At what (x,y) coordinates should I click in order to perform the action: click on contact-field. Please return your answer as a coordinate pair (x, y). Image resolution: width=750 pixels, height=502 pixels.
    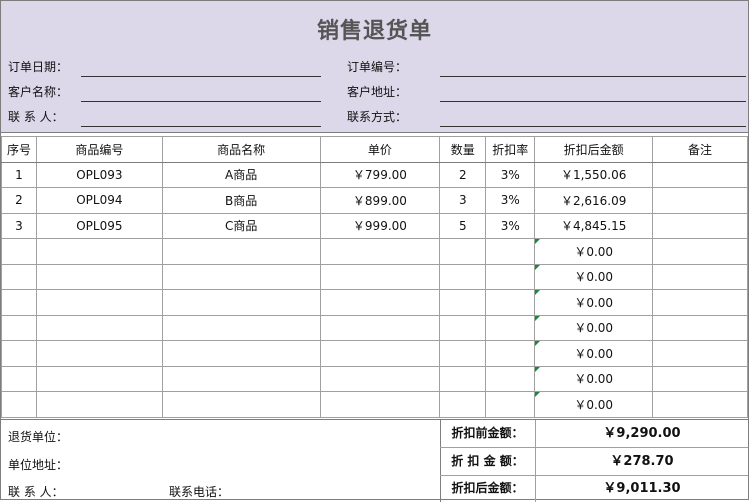
    Looking at the image, I should click on (201, 126).